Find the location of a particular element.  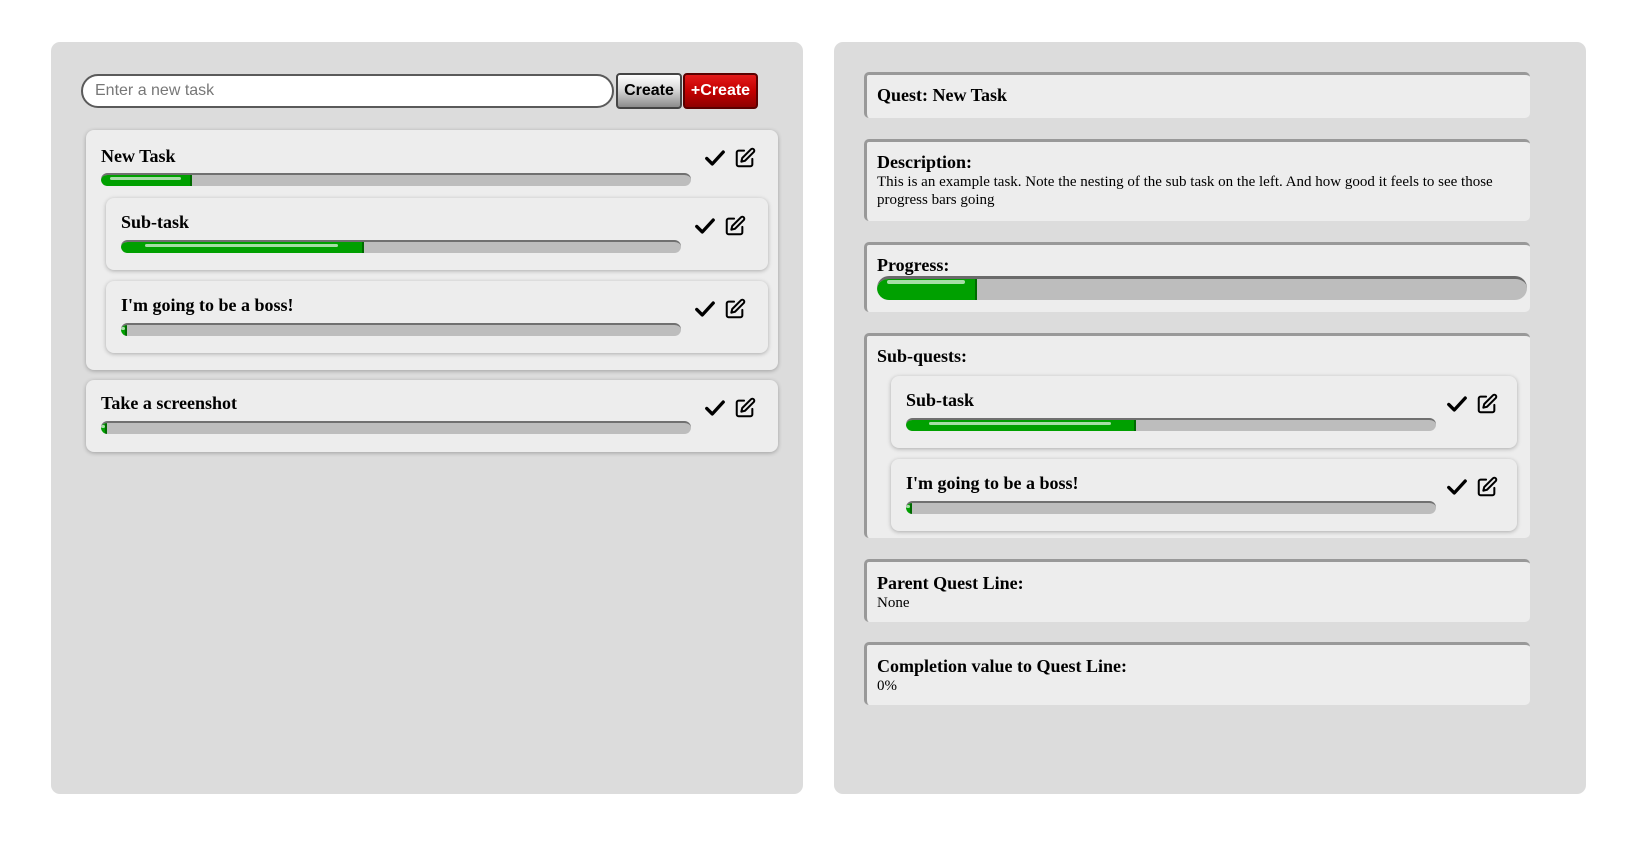

completion-value: 0% is located at coordinates (887, 686).